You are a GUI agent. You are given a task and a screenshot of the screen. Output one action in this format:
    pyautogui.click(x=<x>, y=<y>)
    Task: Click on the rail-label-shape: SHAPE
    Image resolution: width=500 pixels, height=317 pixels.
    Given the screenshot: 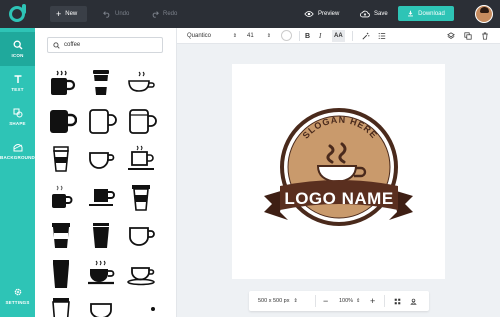 What is the action you would take?
    pyautogui.click(x=17, y=123)
    